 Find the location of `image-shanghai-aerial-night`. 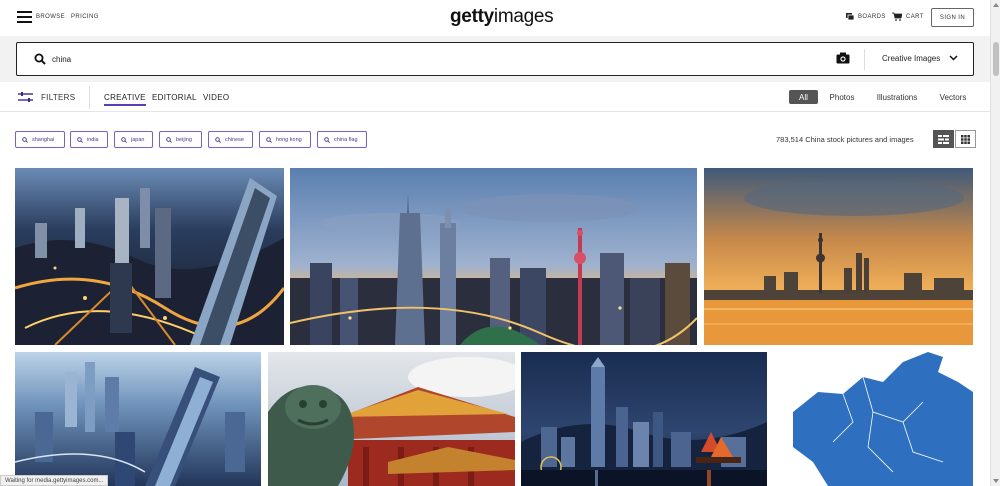

image-shanghai-aerial-night is located at coordinates (149, 256).